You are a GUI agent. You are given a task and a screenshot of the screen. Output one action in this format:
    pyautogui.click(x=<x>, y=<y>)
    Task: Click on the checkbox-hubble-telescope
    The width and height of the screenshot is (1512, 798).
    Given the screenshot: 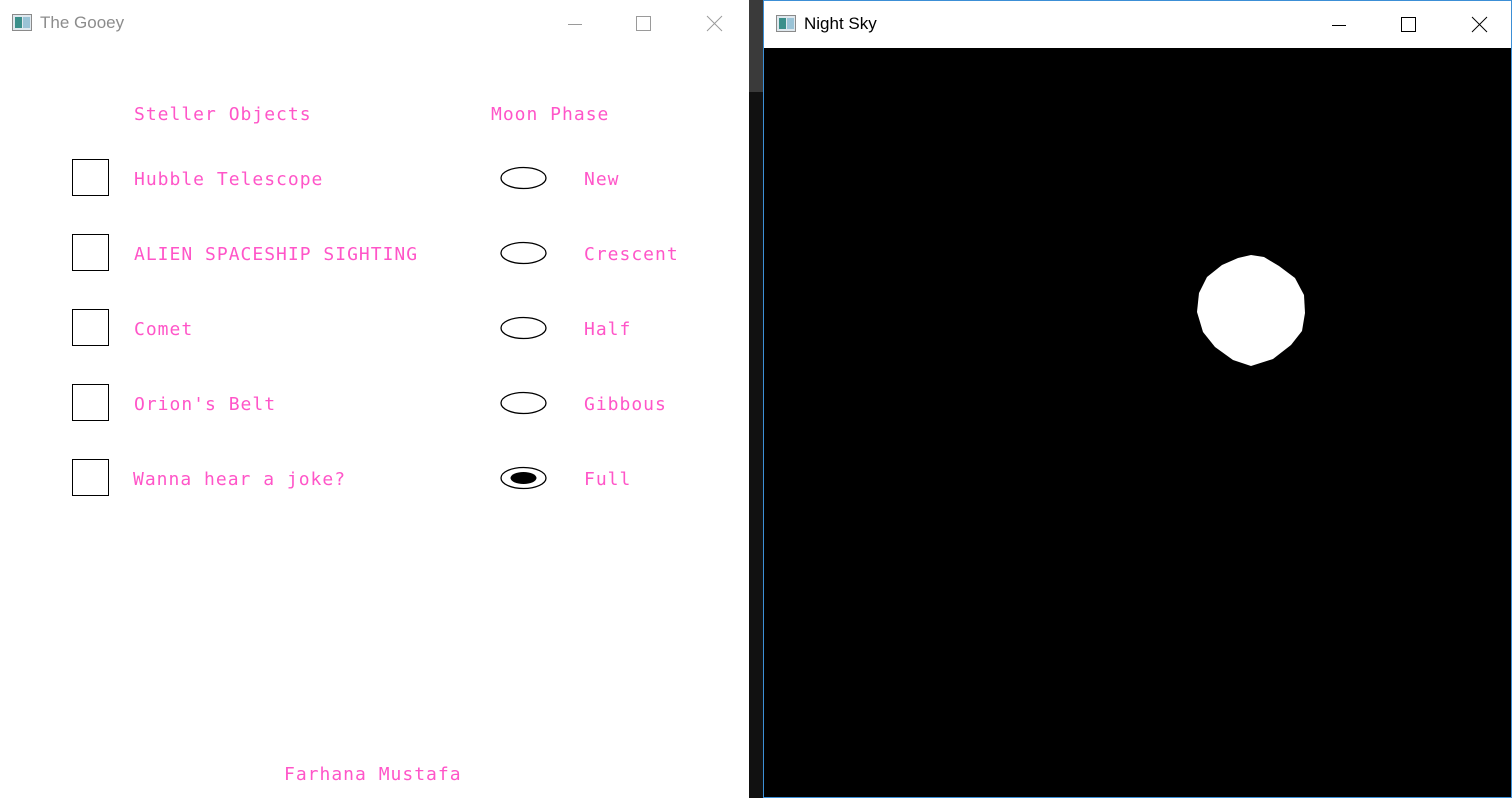 What is the action you would take?
    pyautogui.click(x=90, y=177)
    